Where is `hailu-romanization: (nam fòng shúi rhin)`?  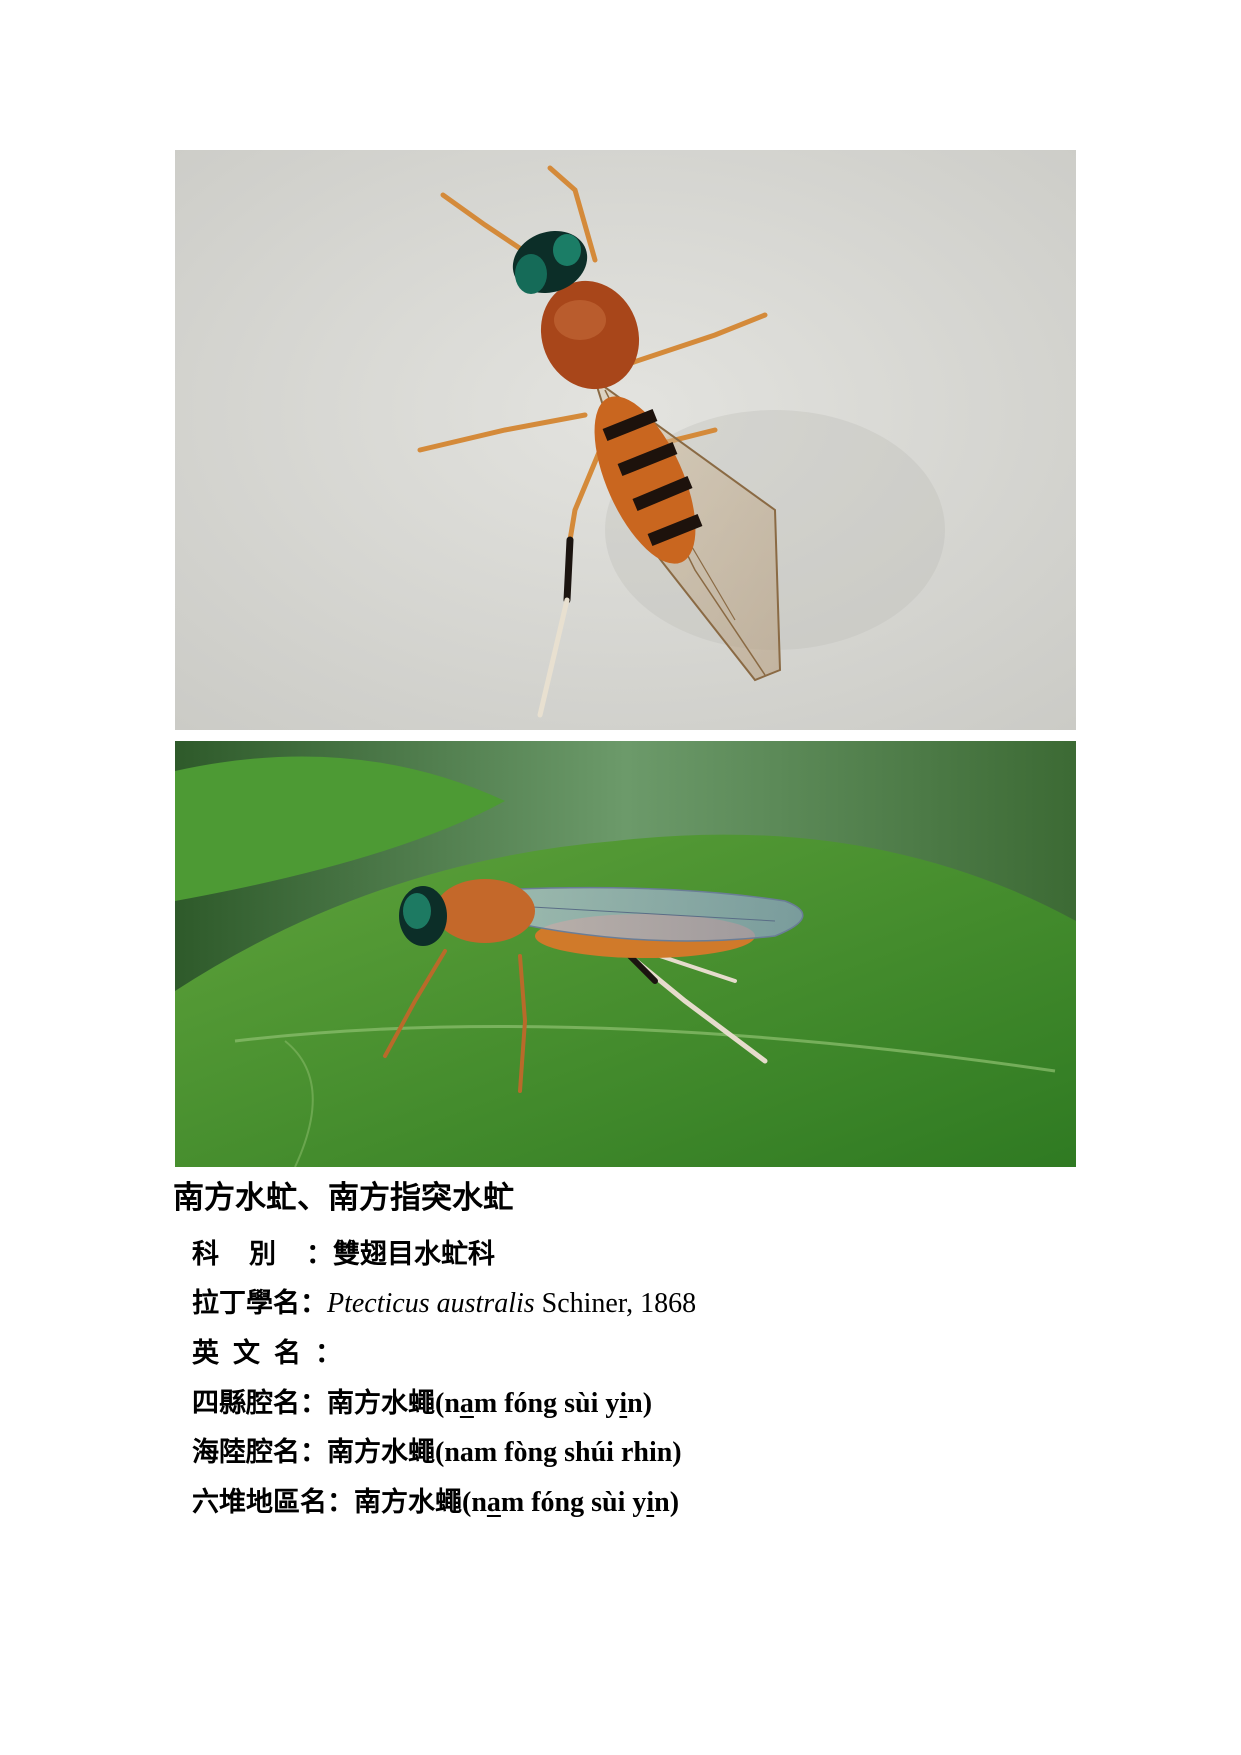 hailu-romanization: (nam fòng shúi rhin) is located at coordinates (558, 1452).